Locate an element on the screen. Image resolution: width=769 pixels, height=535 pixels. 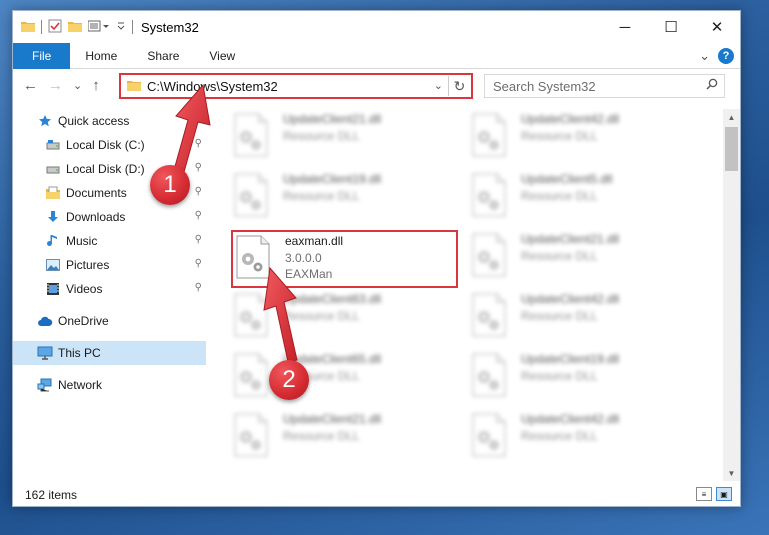
ribbon-right-controls: ⌄ ? is located at coordinates (716, 56).